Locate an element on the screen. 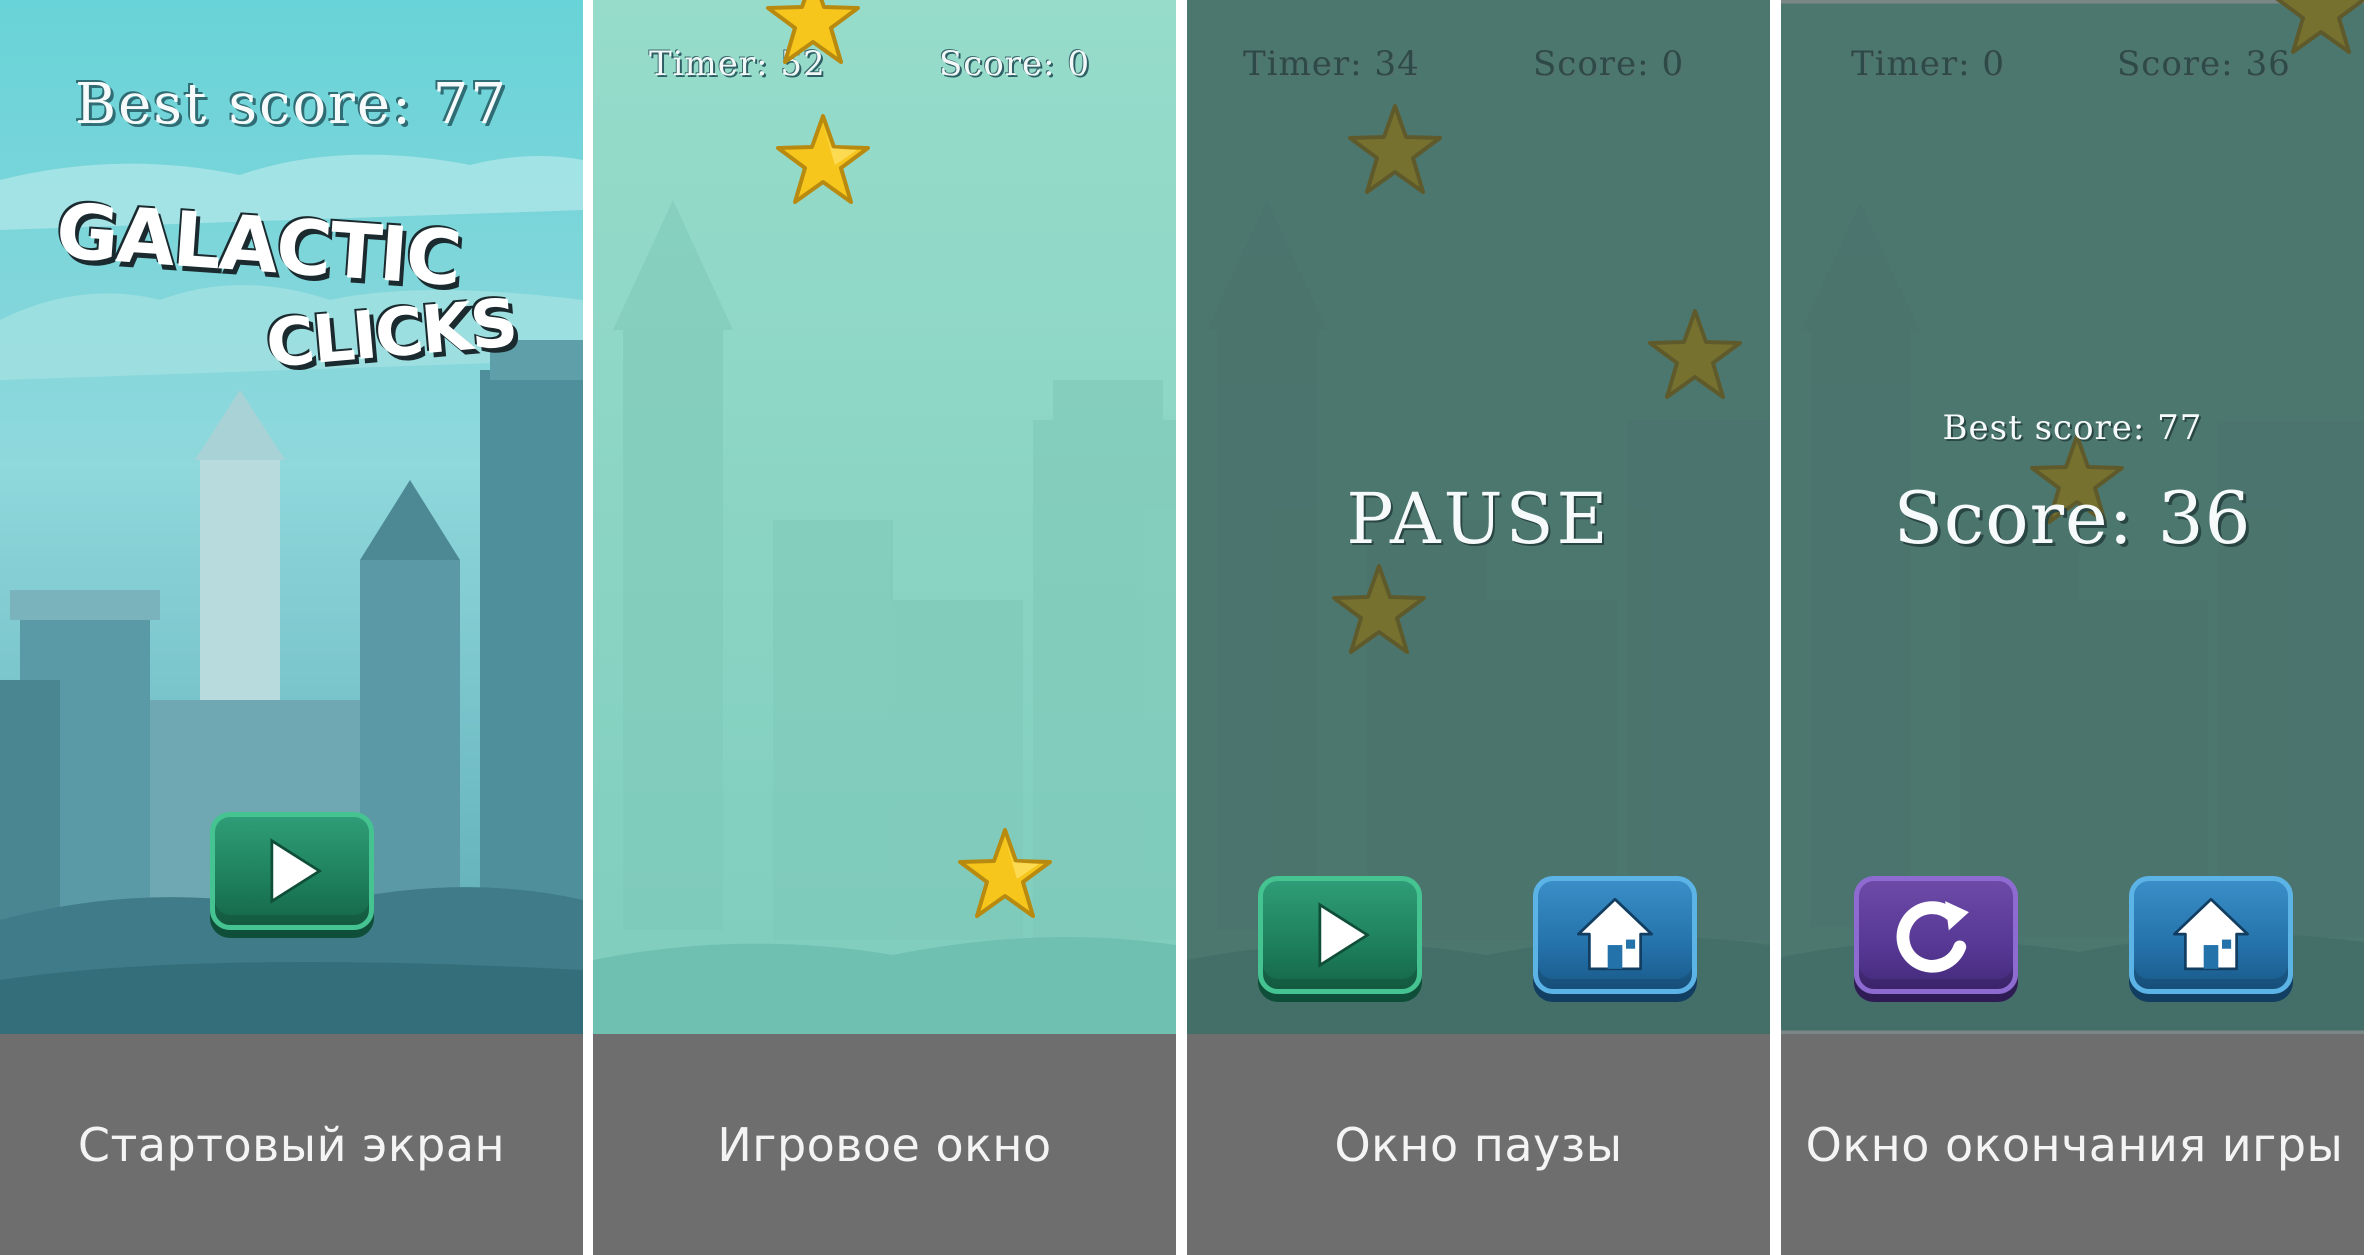 Image resolution: width=2368 pixels, height=1255 pixels. caption-bar: Окно окончания игры is located at coordinates (2072, 1144).